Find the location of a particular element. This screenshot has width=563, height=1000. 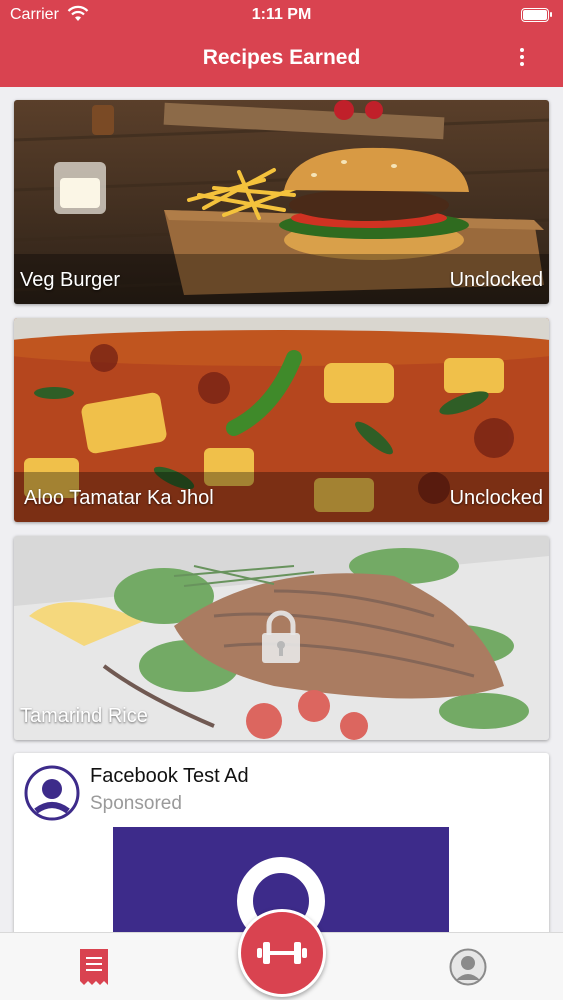

lock-icon is located at coordinates (281, 636).